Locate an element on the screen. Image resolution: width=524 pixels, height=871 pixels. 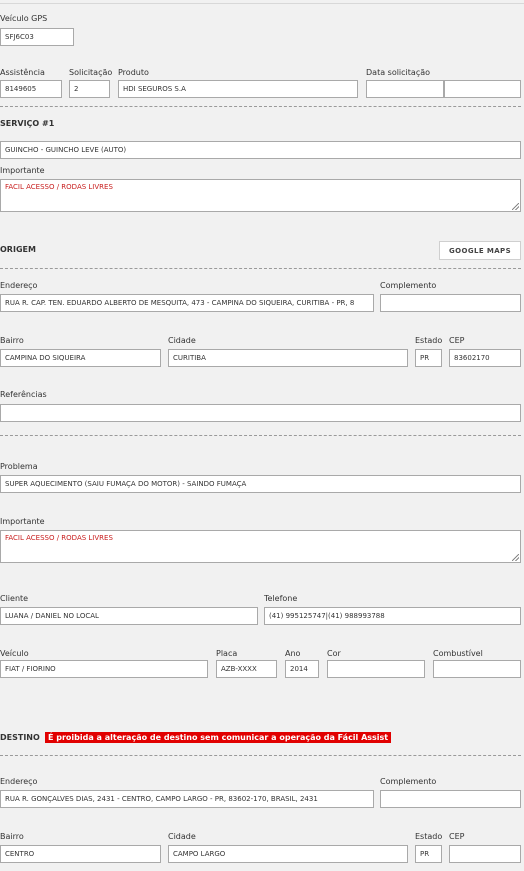
produto-field: HDI SEGUROS S.A is located at coordinates (238, 89).